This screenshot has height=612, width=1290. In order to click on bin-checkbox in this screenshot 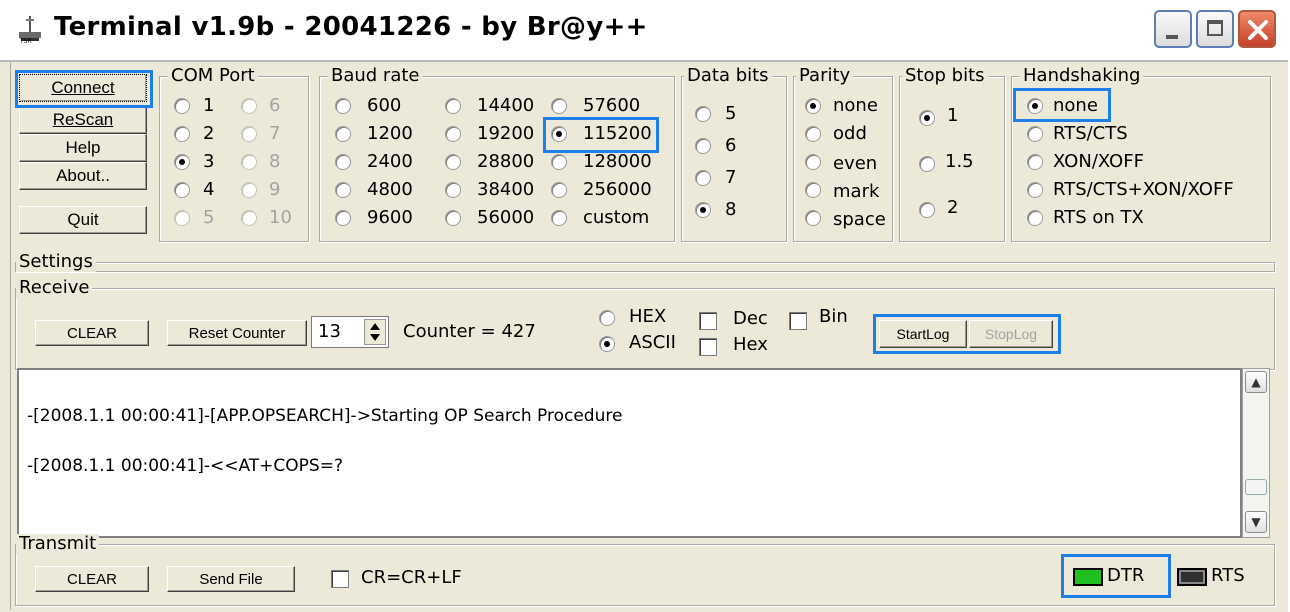, I will do `click(798, 321)`.